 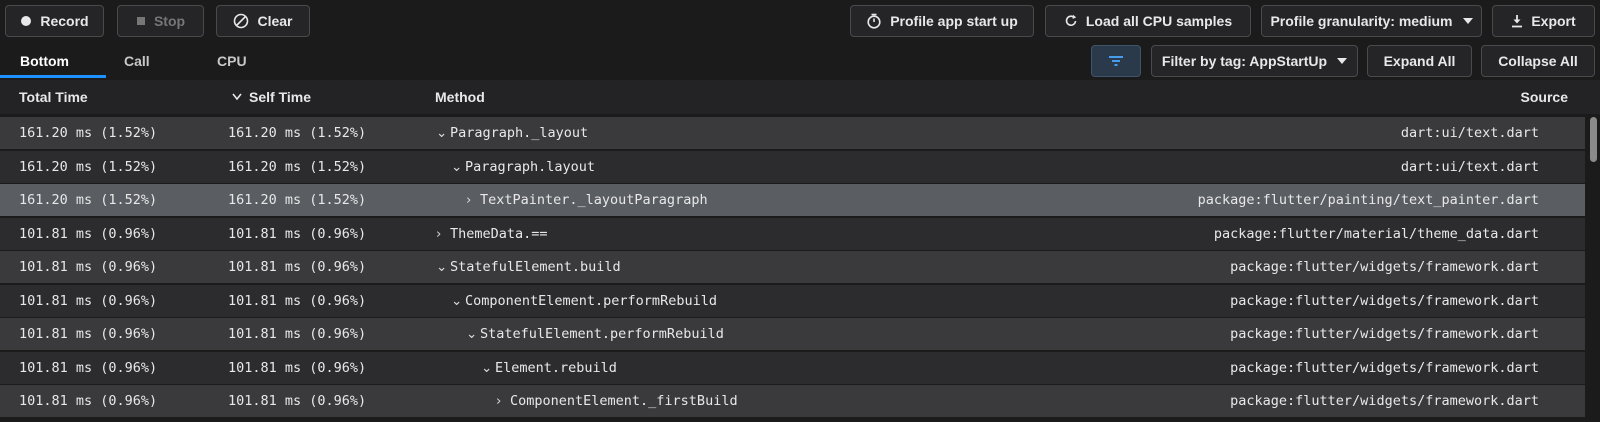 I want to click on profile-app-start-up-button: Profile app start up, so click(x=942, y=21).